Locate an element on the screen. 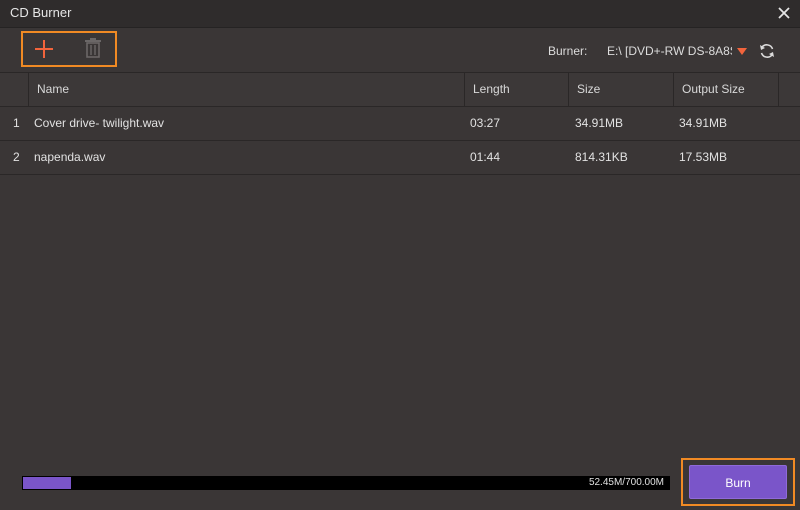  delete-file-button is located at coordinates (93, 48).